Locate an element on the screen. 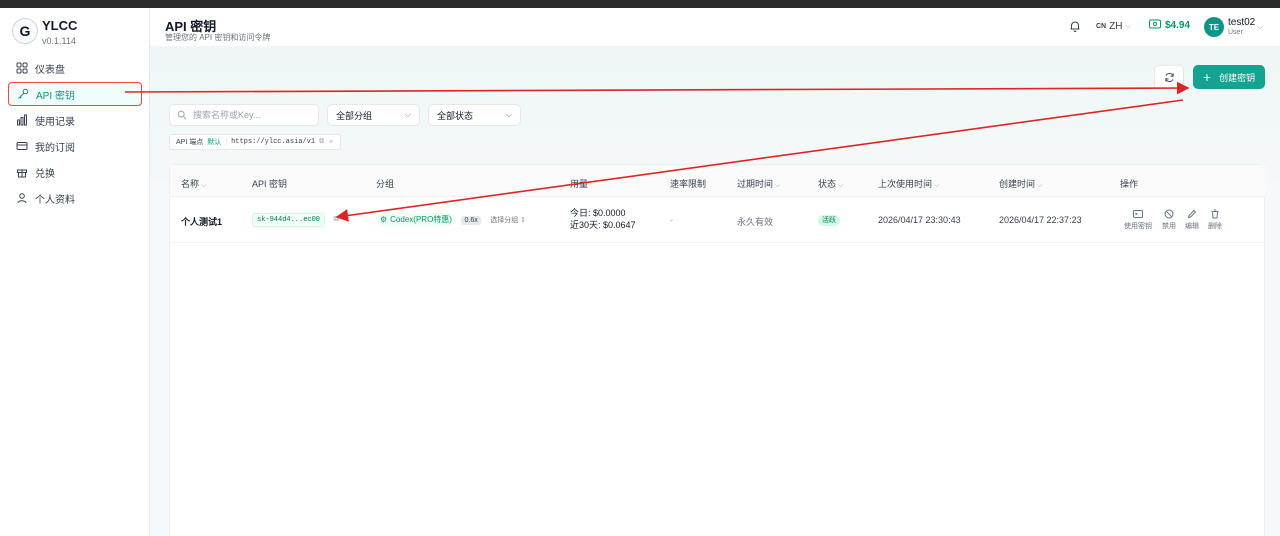 Image resolution: width=1280 pixels, height=536 pixels. group-filter-select: 全部分组 ⌵ is located at coordinates (373, 115).